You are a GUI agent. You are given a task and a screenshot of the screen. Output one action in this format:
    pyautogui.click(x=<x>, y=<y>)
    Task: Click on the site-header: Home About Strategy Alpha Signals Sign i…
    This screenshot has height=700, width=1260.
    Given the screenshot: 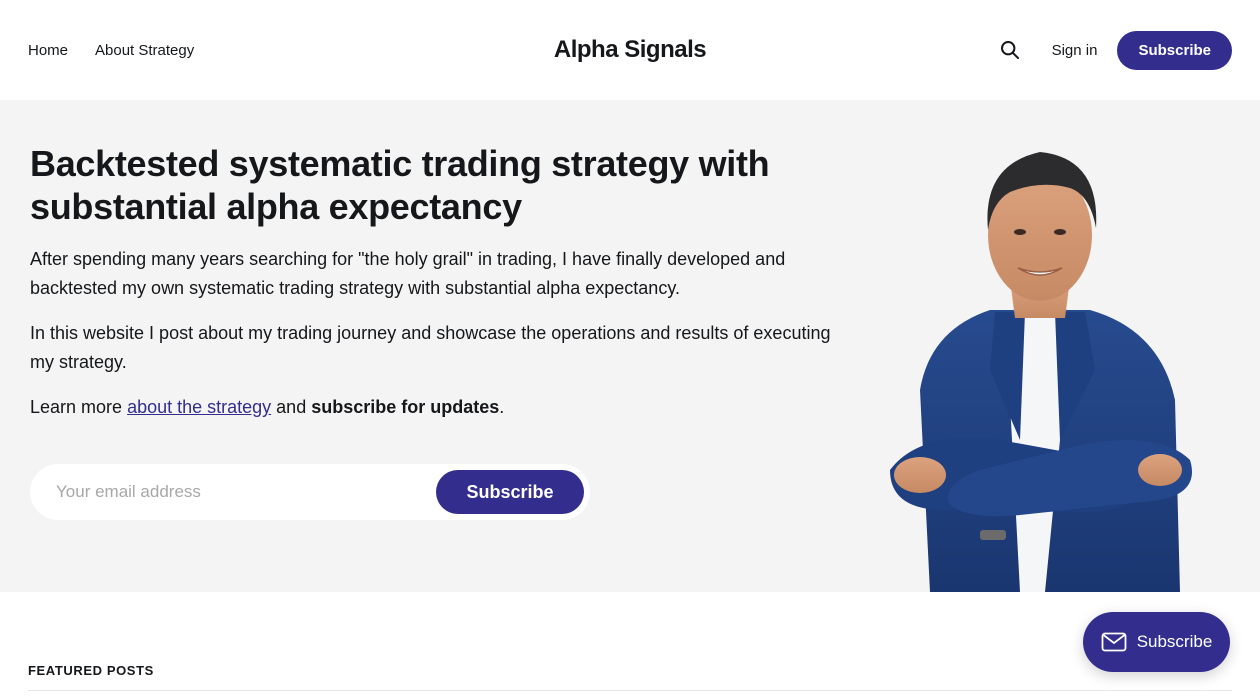 What is the action you would take?
    pyautogui.click(x=630, y=50)
    